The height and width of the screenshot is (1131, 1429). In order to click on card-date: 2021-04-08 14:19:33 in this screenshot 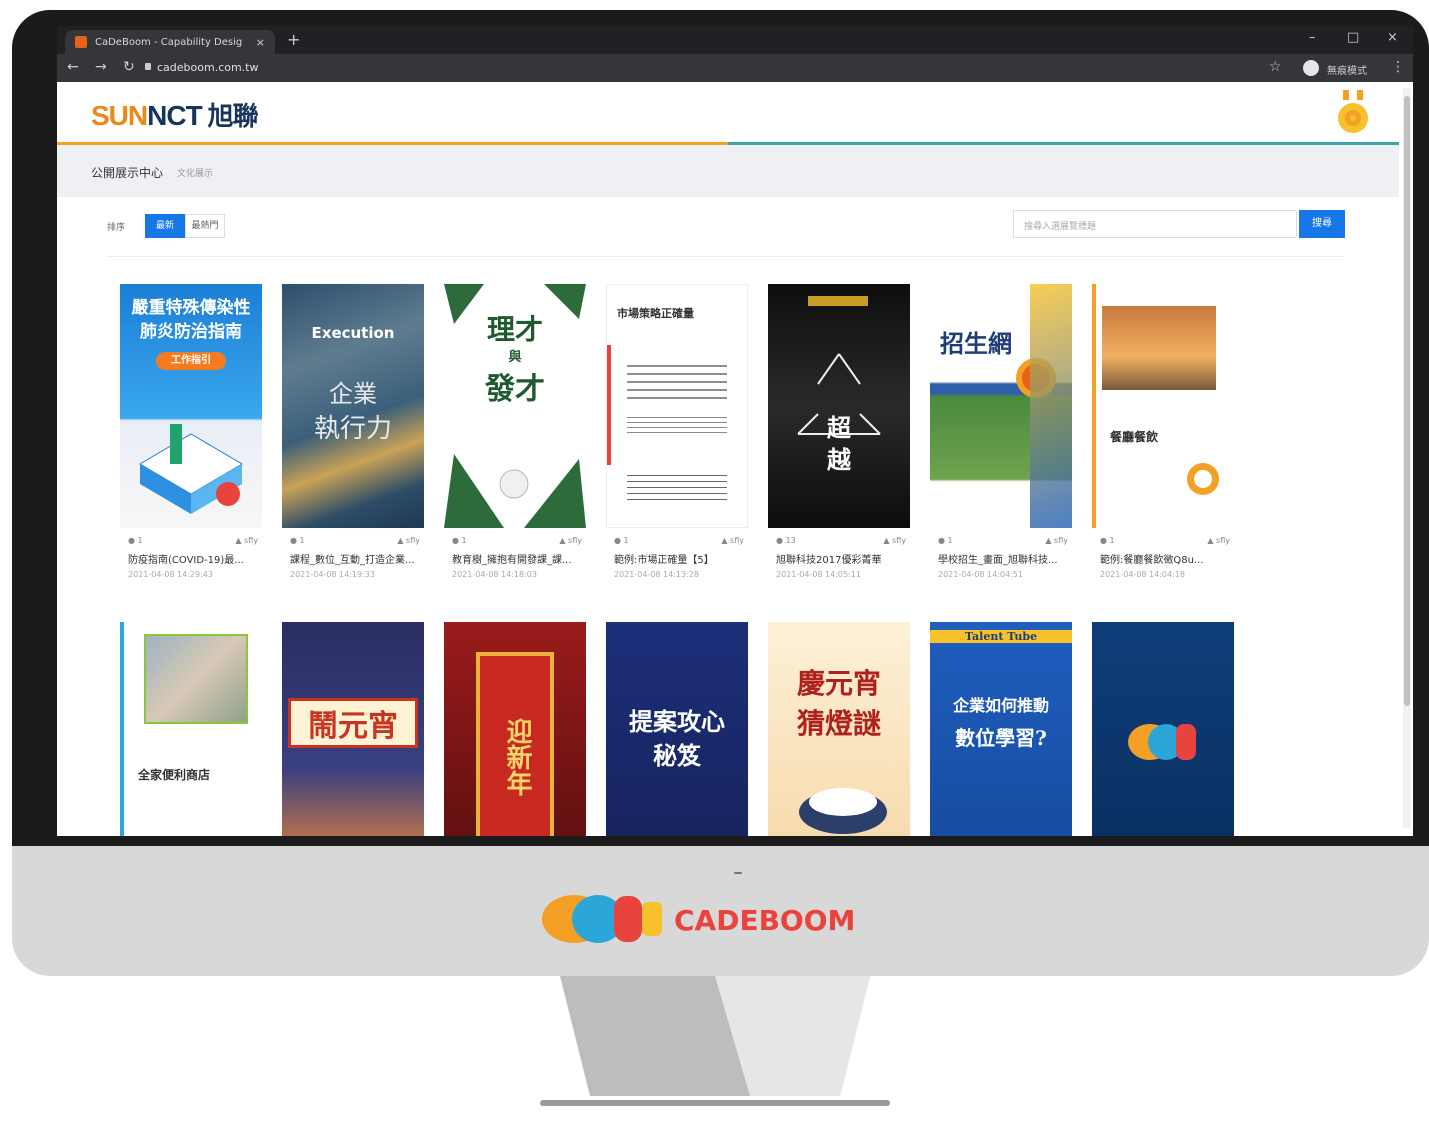, I will do `click(332, 574)`.